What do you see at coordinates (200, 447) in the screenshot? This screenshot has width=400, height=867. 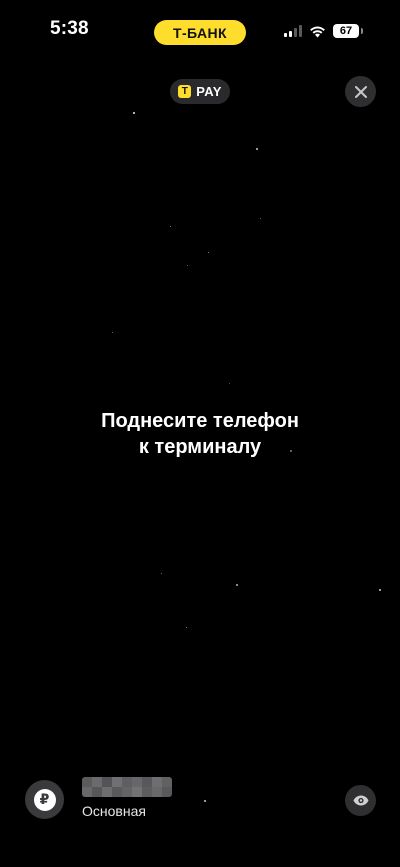 I see `instruction-line-2: к терминалу` at bounding box center [200, 447].